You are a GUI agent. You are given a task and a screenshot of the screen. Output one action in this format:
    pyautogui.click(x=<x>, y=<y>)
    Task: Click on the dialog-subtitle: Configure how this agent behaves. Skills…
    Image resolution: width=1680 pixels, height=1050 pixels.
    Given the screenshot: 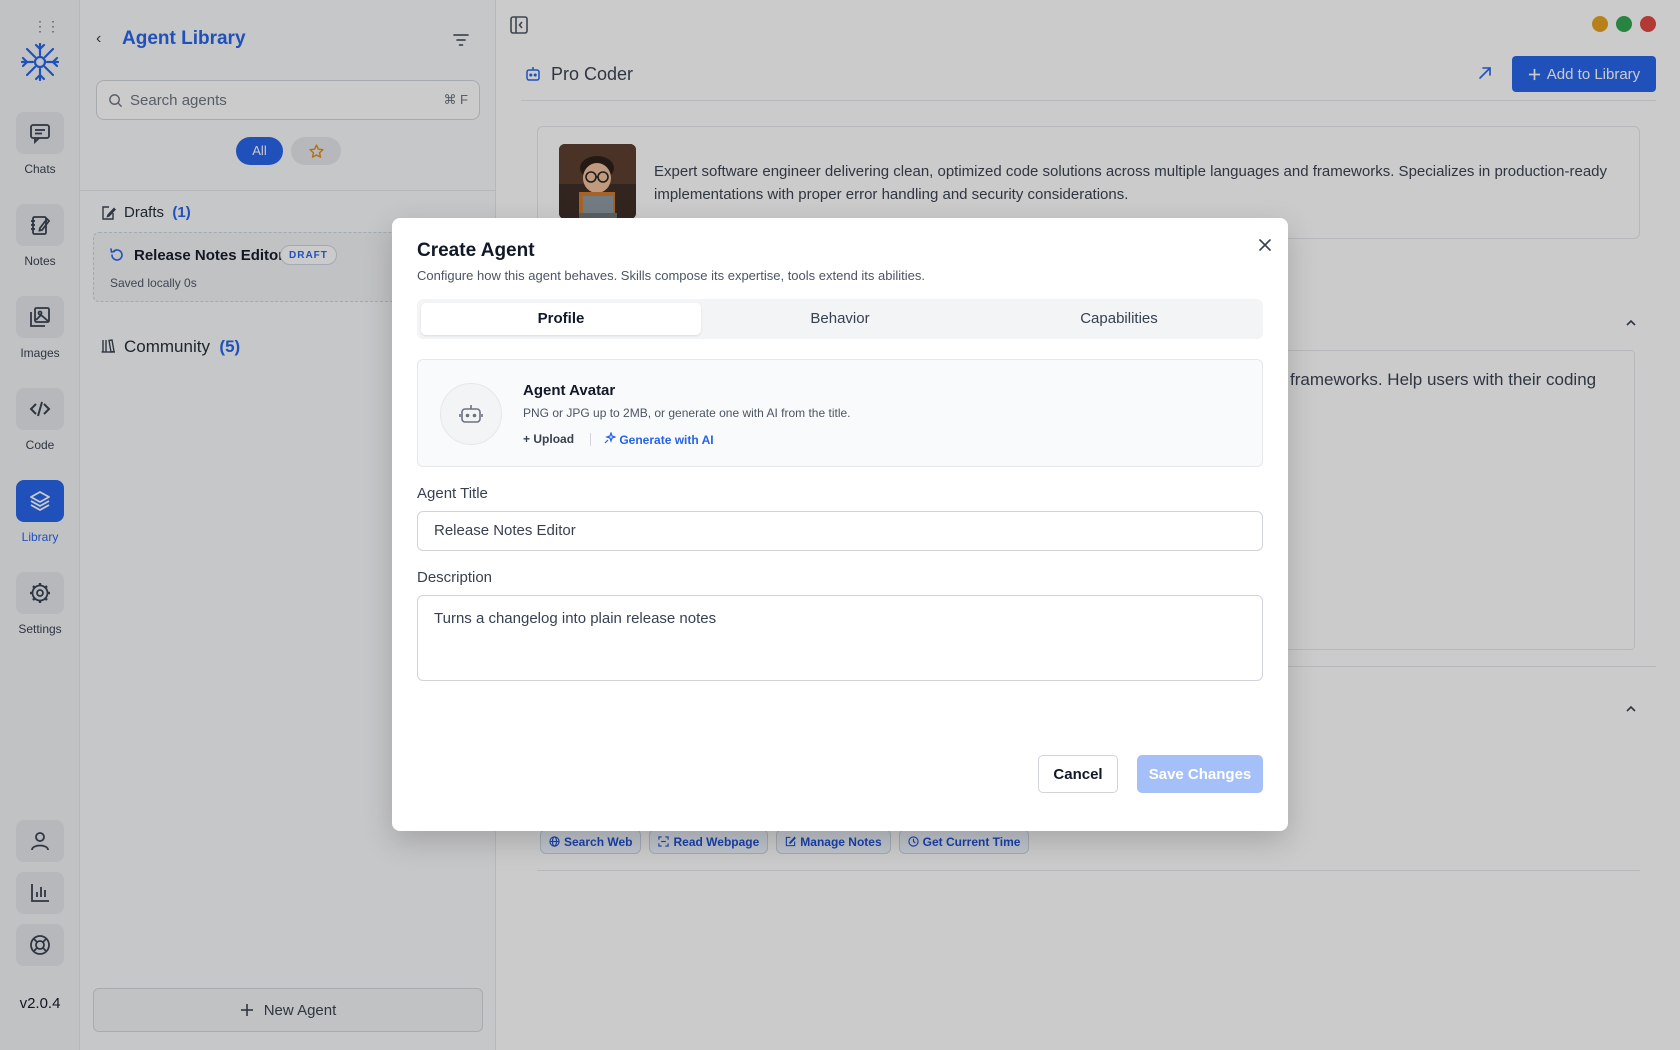 What is the action you would take?
    pyautogui.click(x=671, y=275)
    